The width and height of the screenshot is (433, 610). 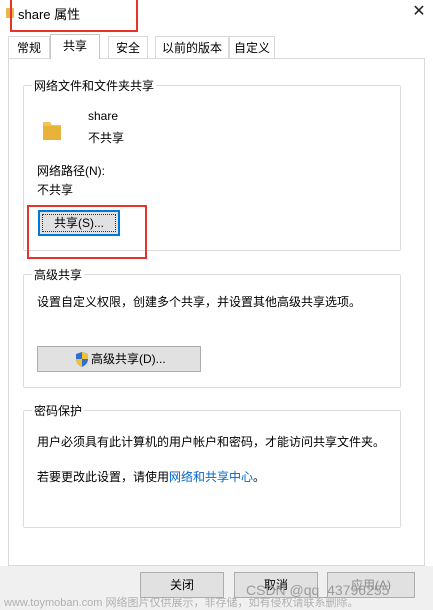 What do you see at coordinates (55, 190) in the screenshot?
I see `network-path-value: 不共享` at bounding box center [55, 190].